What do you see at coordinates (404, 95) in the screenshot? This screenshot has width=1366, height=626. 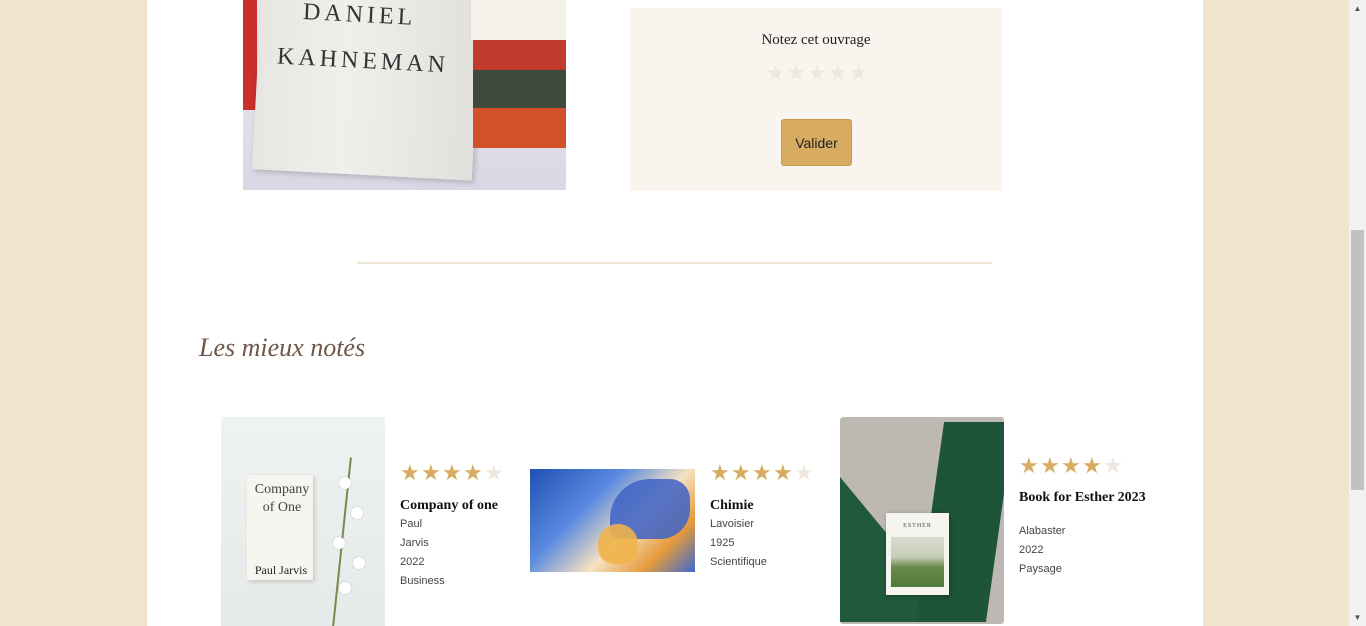 I see `featured-book-image: DANIEL KAHNEMAN` at bounding box center [404, 95].